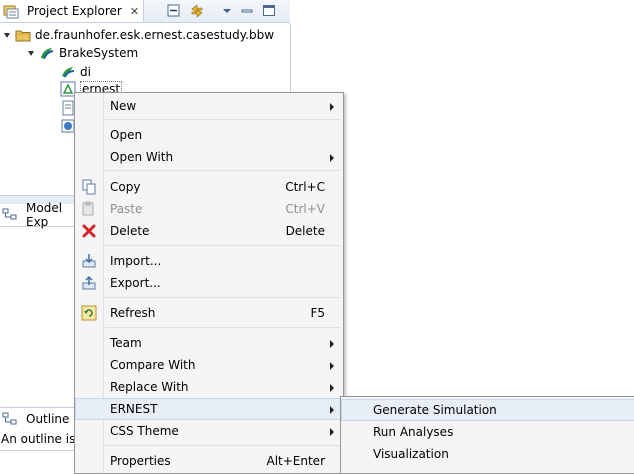  What do you see at coordinates (305, 231) in the screenshot?
I see `shortcut-delete: Delete` at bounding box center [305, 231].